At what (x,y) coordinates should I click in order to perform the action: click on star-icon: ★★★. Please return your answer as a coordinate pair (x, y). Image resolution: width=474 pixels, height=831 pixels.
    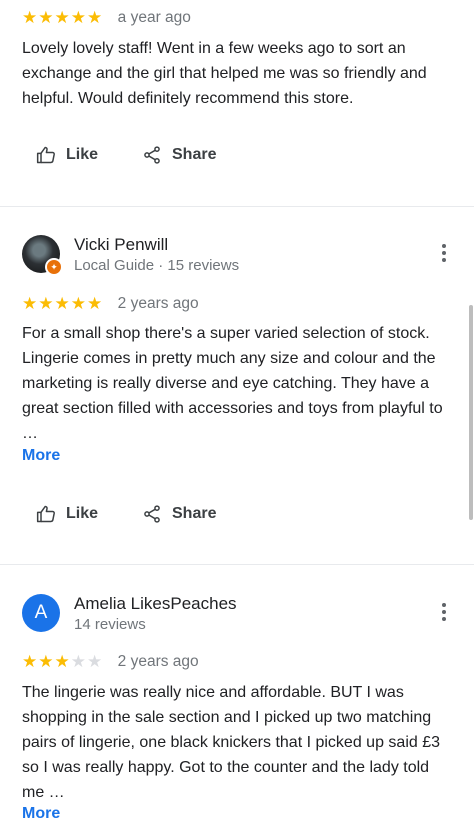
    Looking at the image, I should click on (46, 661).